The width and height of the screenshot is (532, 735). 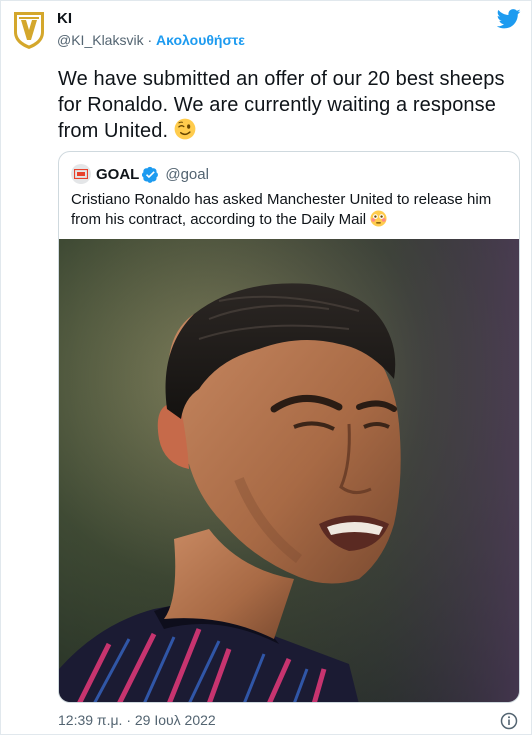 I want to click on quoted-tweet-header: GOAL @goal, so click(x=140, y=174).